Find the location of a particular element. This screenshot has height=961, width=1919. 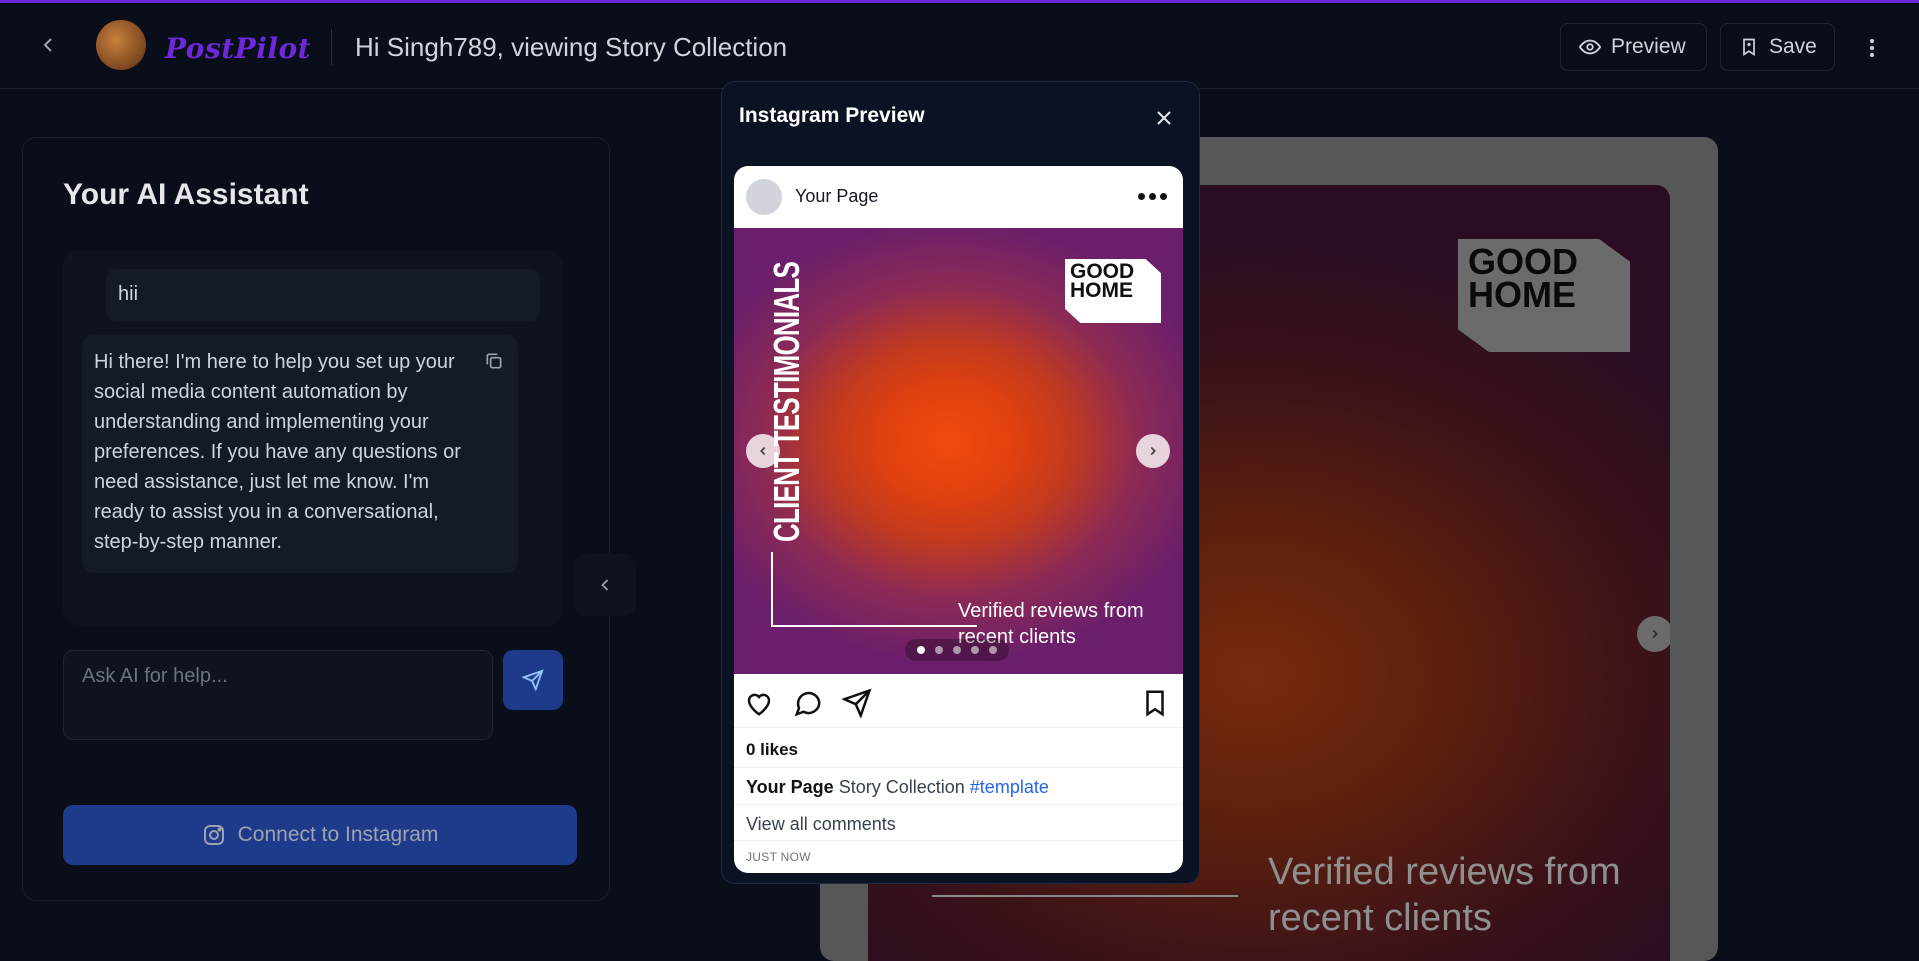

slide-decor-hline is located at coordinates (874, 626).